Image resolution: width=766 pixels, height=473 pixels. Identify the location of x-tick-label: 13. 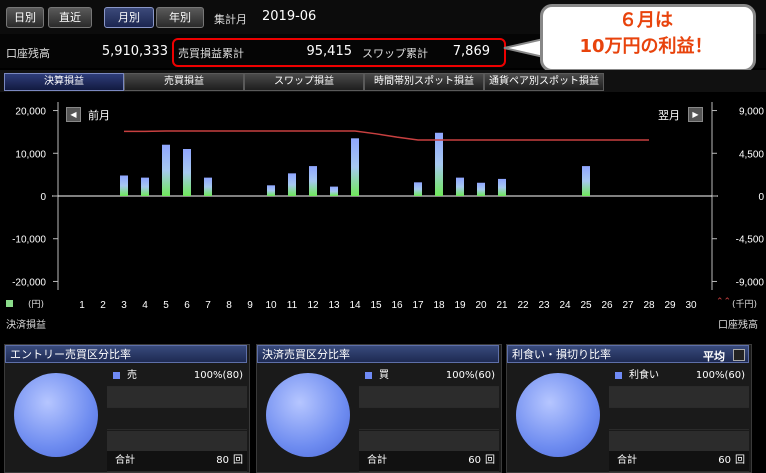
(334, 305).